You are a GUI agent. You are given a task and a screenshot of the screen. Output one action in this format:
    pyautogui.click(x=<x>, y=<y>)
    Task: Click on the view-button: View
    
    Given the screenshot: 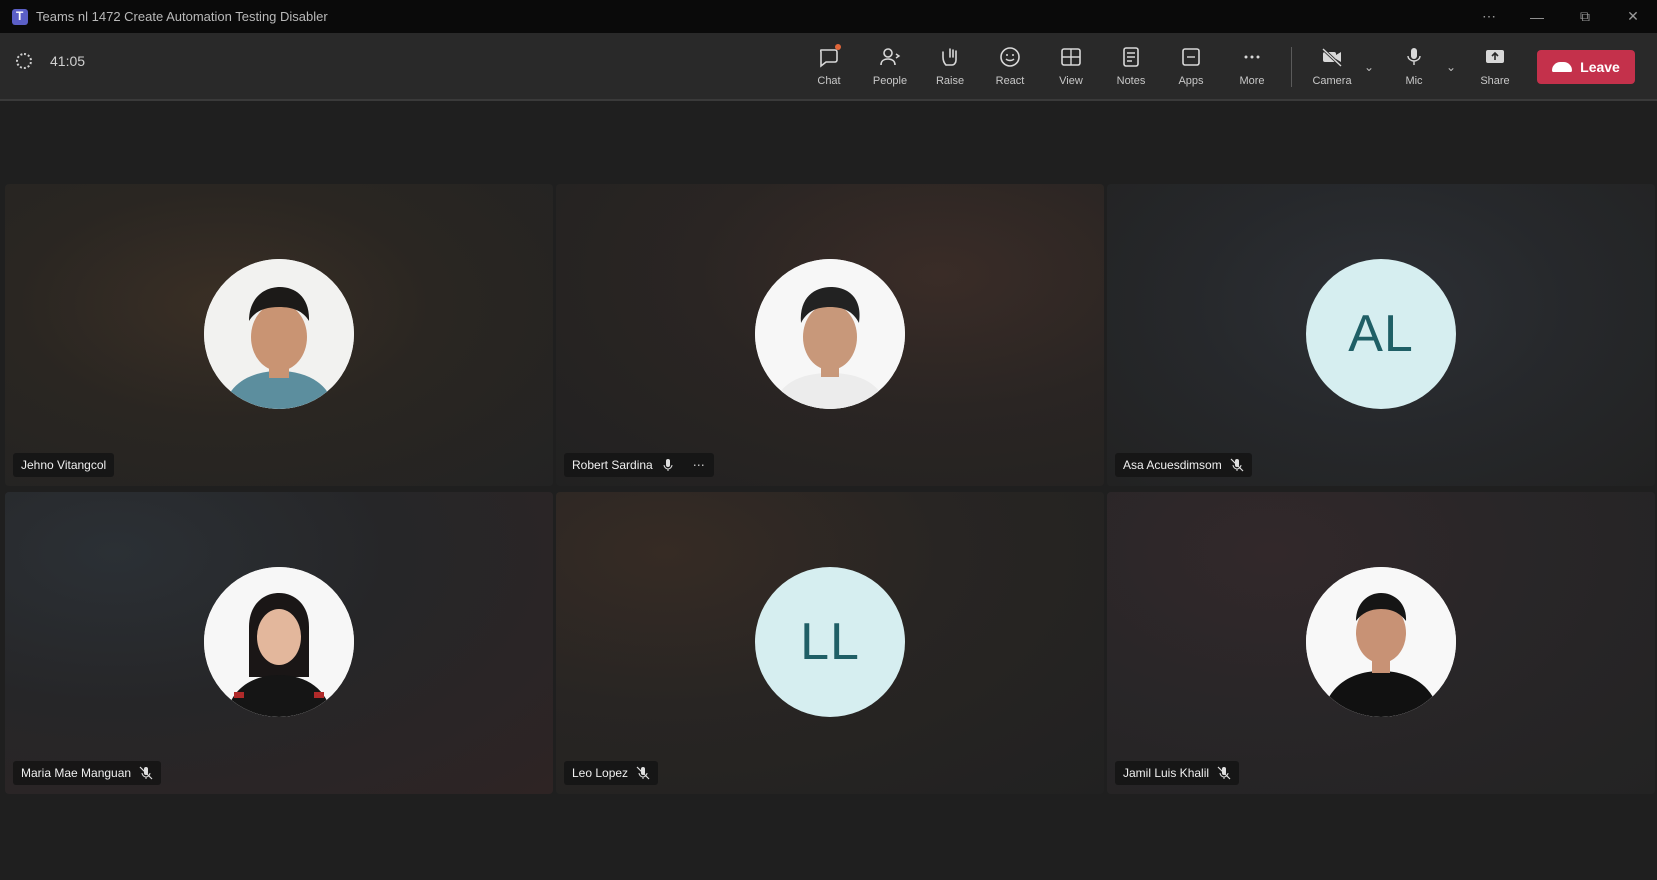 What is the action you would take?
    pyautogui.click(x=1071, y=68)
    